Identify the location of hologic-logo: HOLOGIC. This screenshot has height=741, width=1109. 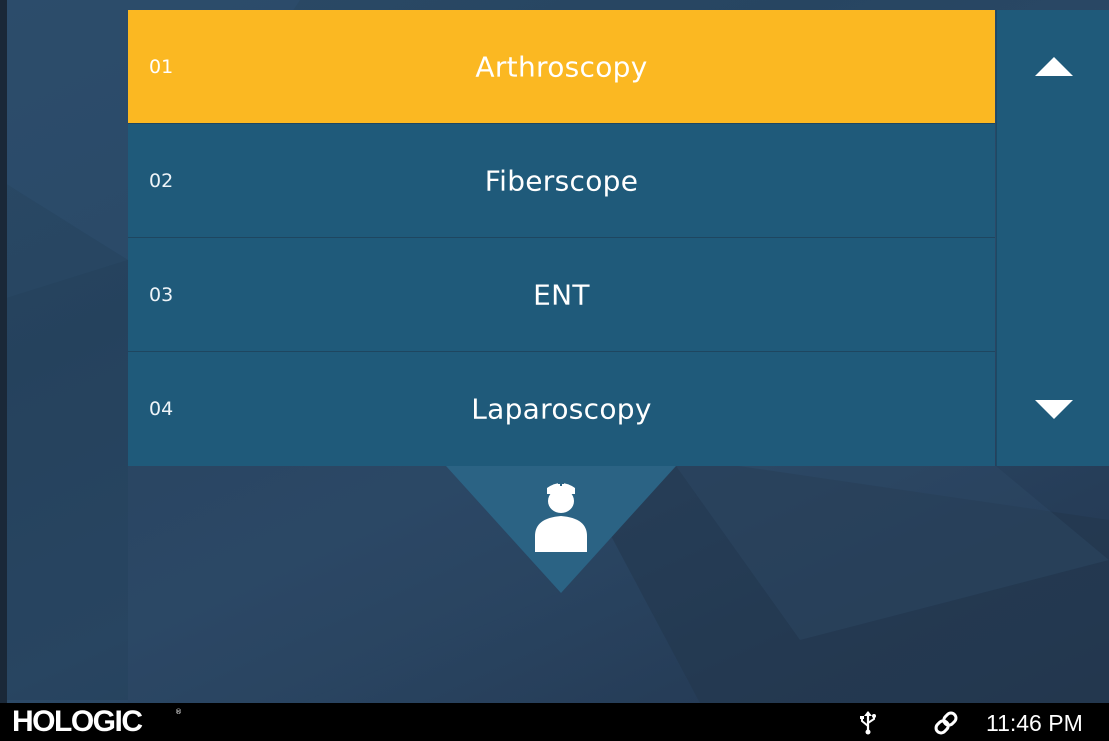
(77, 721).